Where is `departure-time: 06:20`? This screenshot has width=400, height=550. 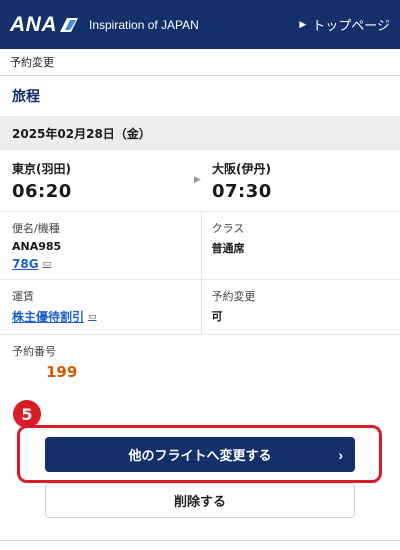 departure-time: 06:20 is located at coordinates (42, 191).